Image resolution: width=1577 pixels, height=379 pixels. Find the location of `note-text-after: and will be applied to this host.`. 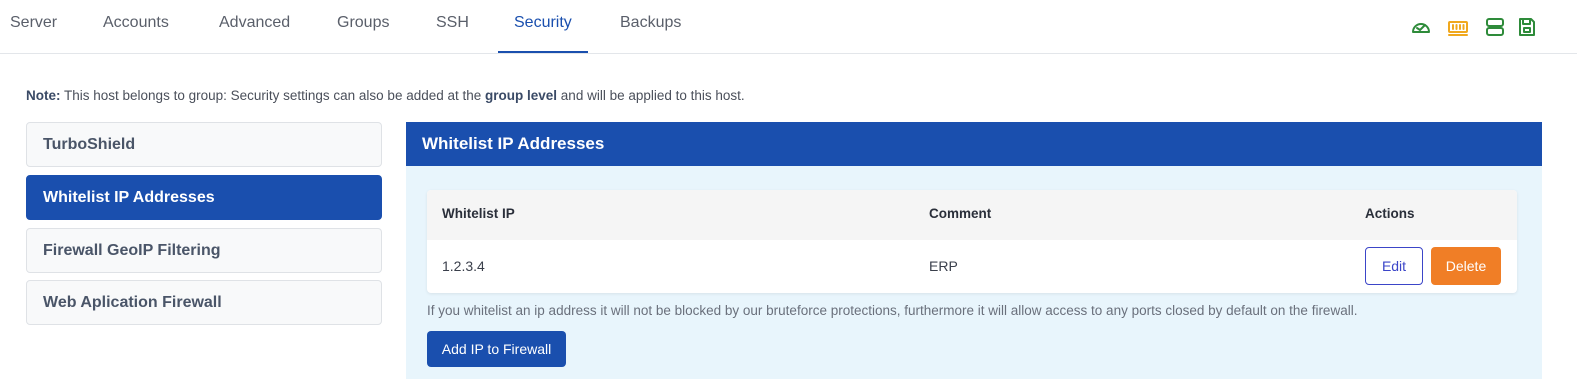

note-text-after: and will be applied to this host. is located at coordinates (651, 95).